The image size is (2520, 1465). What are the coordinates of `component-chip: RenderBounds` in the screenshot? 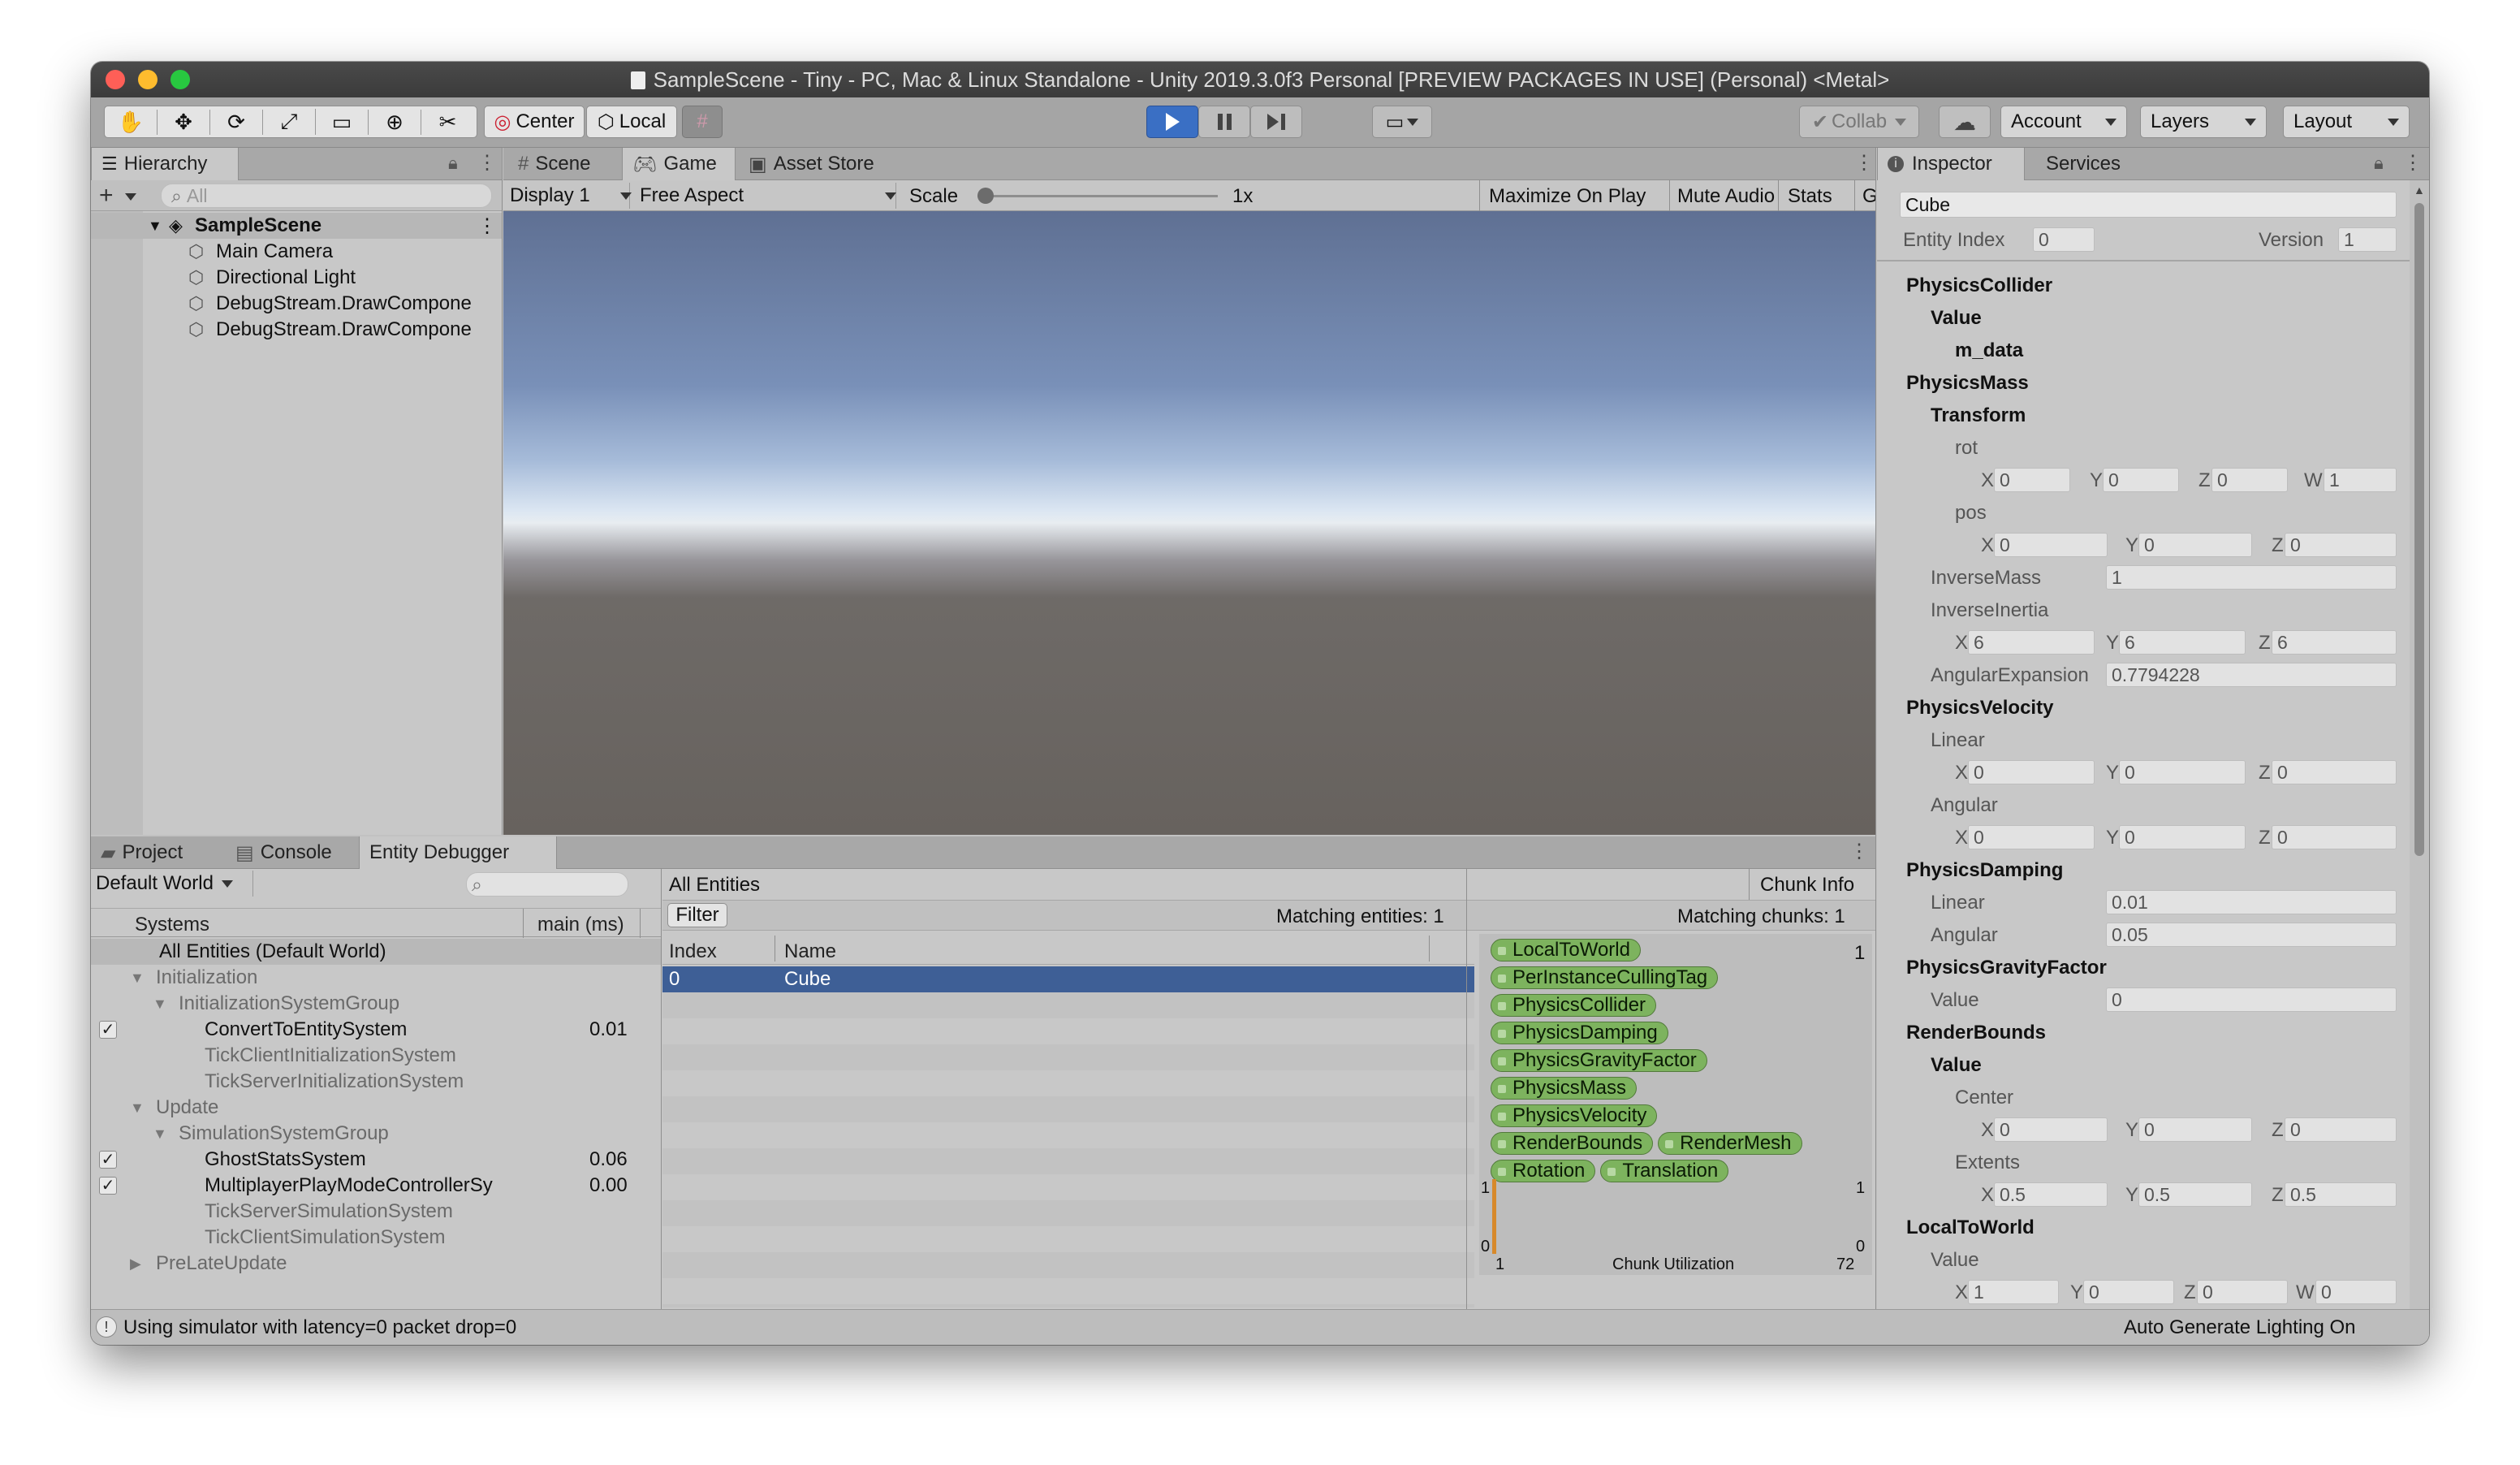 It's located at (1572, 1143).